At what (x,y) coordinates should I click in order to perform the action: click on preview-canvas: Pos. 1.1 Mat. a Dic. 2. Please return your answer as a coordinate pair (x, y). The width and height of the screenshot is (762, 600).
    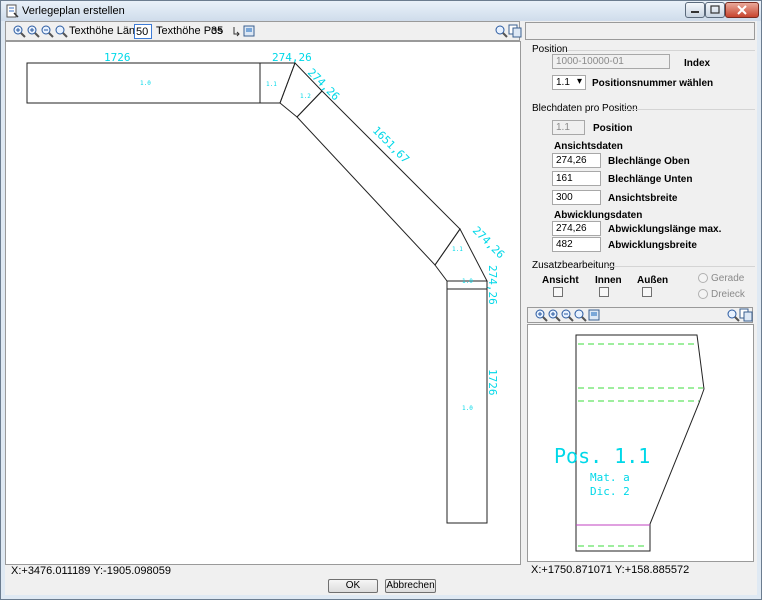
    Looking at the image, I should click on (640, 443).